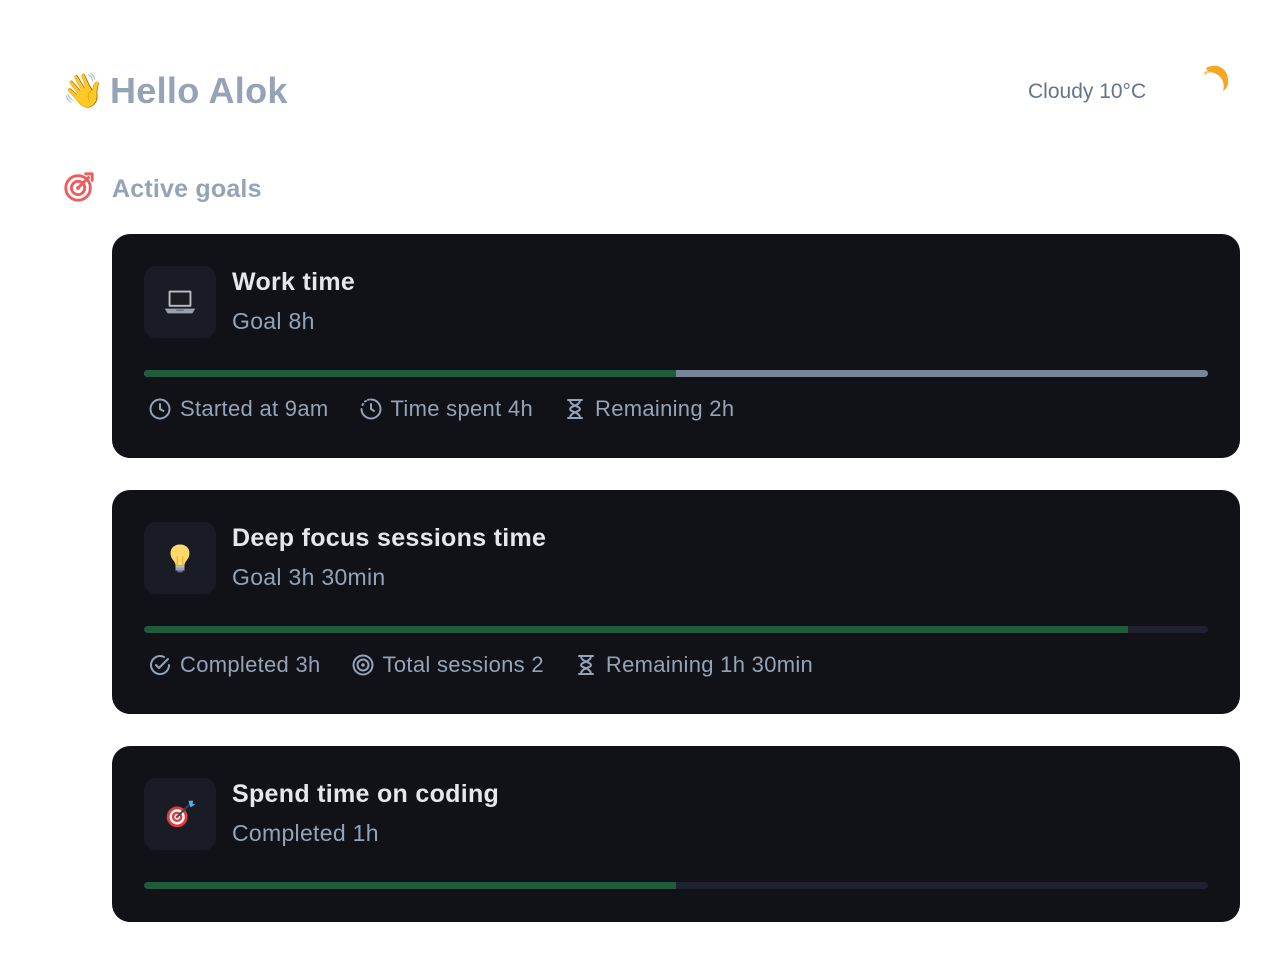 The height and width of the screenshot is (960, 1288). I want to click on active-goals-heading: Active goals, so click(162, 189).